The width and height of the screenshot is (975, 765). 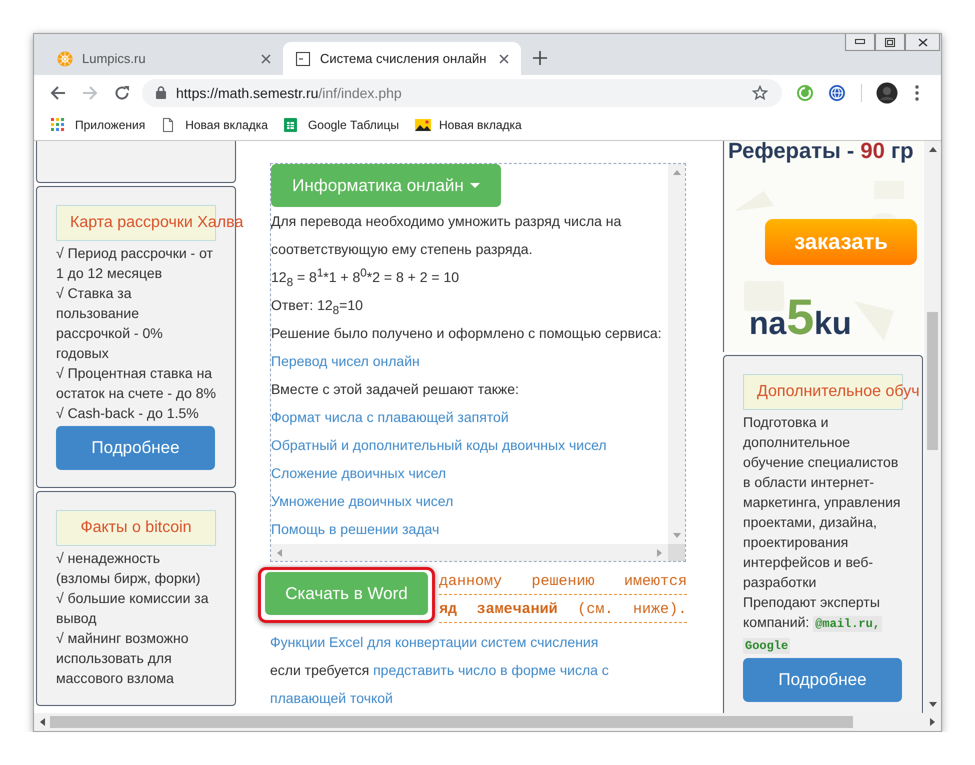 I want to click on link: Умножение двоичных чисел, so click(x=362, y=501).